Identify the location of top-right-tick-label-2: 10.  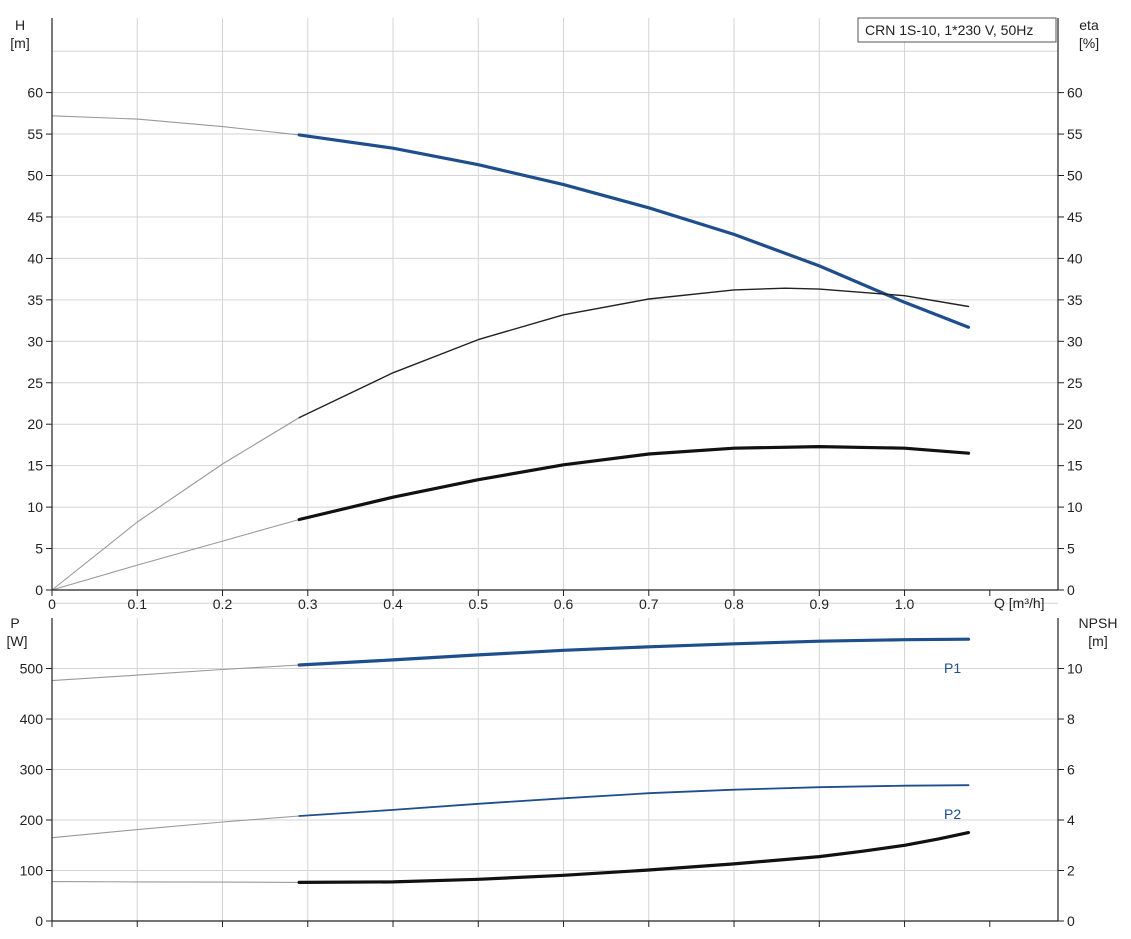
(1075, 507).